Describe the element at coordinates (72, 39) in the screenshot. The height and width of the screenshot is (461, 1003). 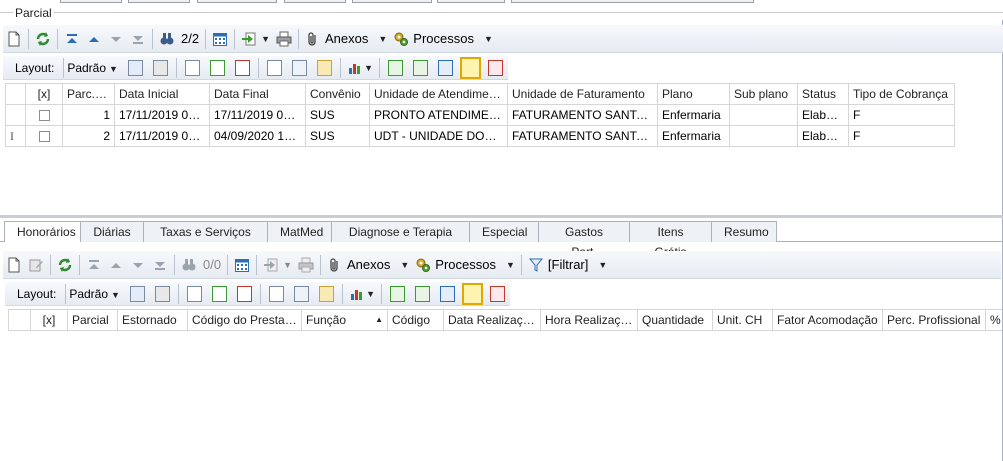
I see `first-record-icon` at that location.